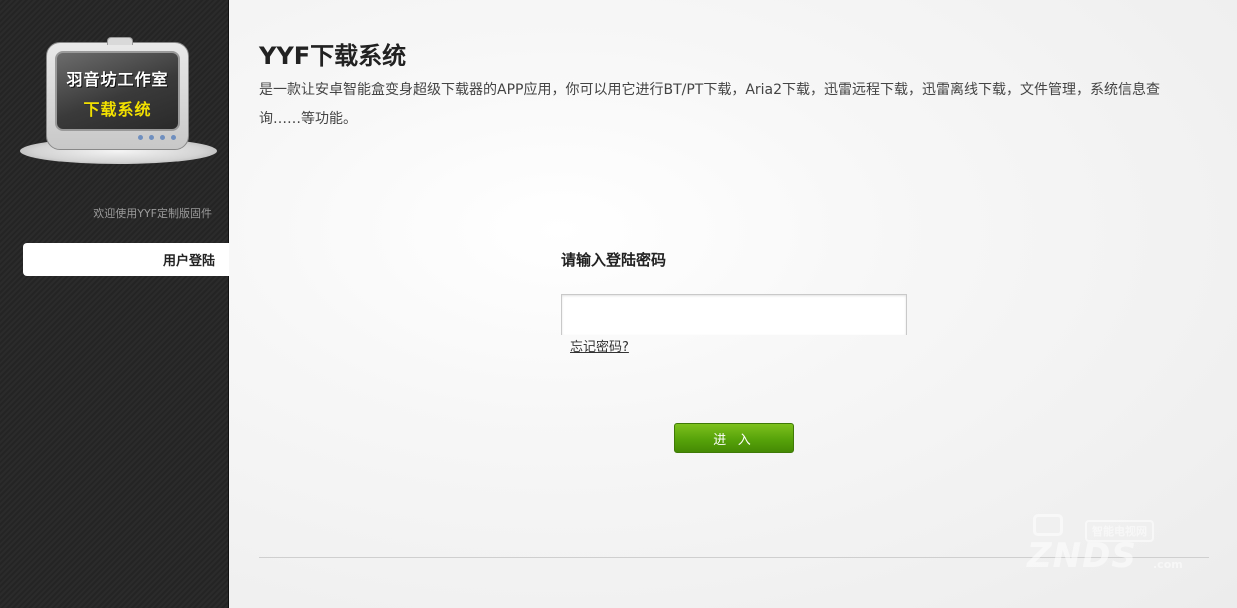 This screenshot has width=1237, height=608. I want to click on sidebar-item-user-login: 用户登陆, so click(126, 259).